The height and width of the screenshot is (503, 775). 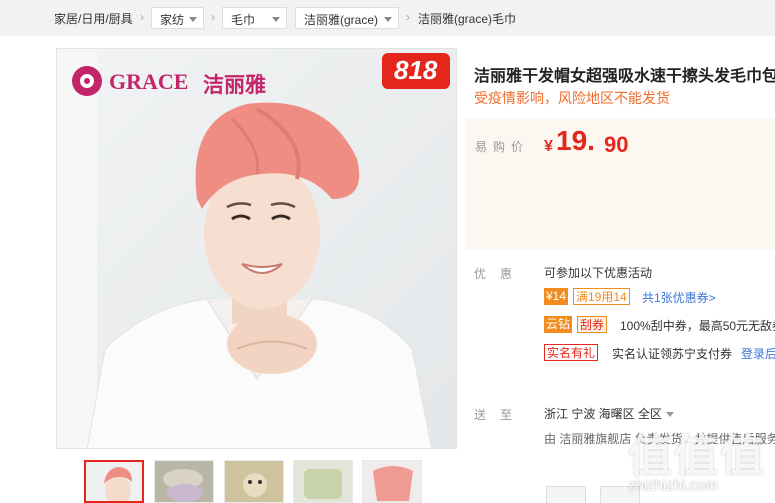 What do you see at coordinates (624, 76) in the screenshot?
I see `product-title: 洁丽雅干发帽女超强吸水速干擦头发毛巾包` at bounding box center [624, 76].